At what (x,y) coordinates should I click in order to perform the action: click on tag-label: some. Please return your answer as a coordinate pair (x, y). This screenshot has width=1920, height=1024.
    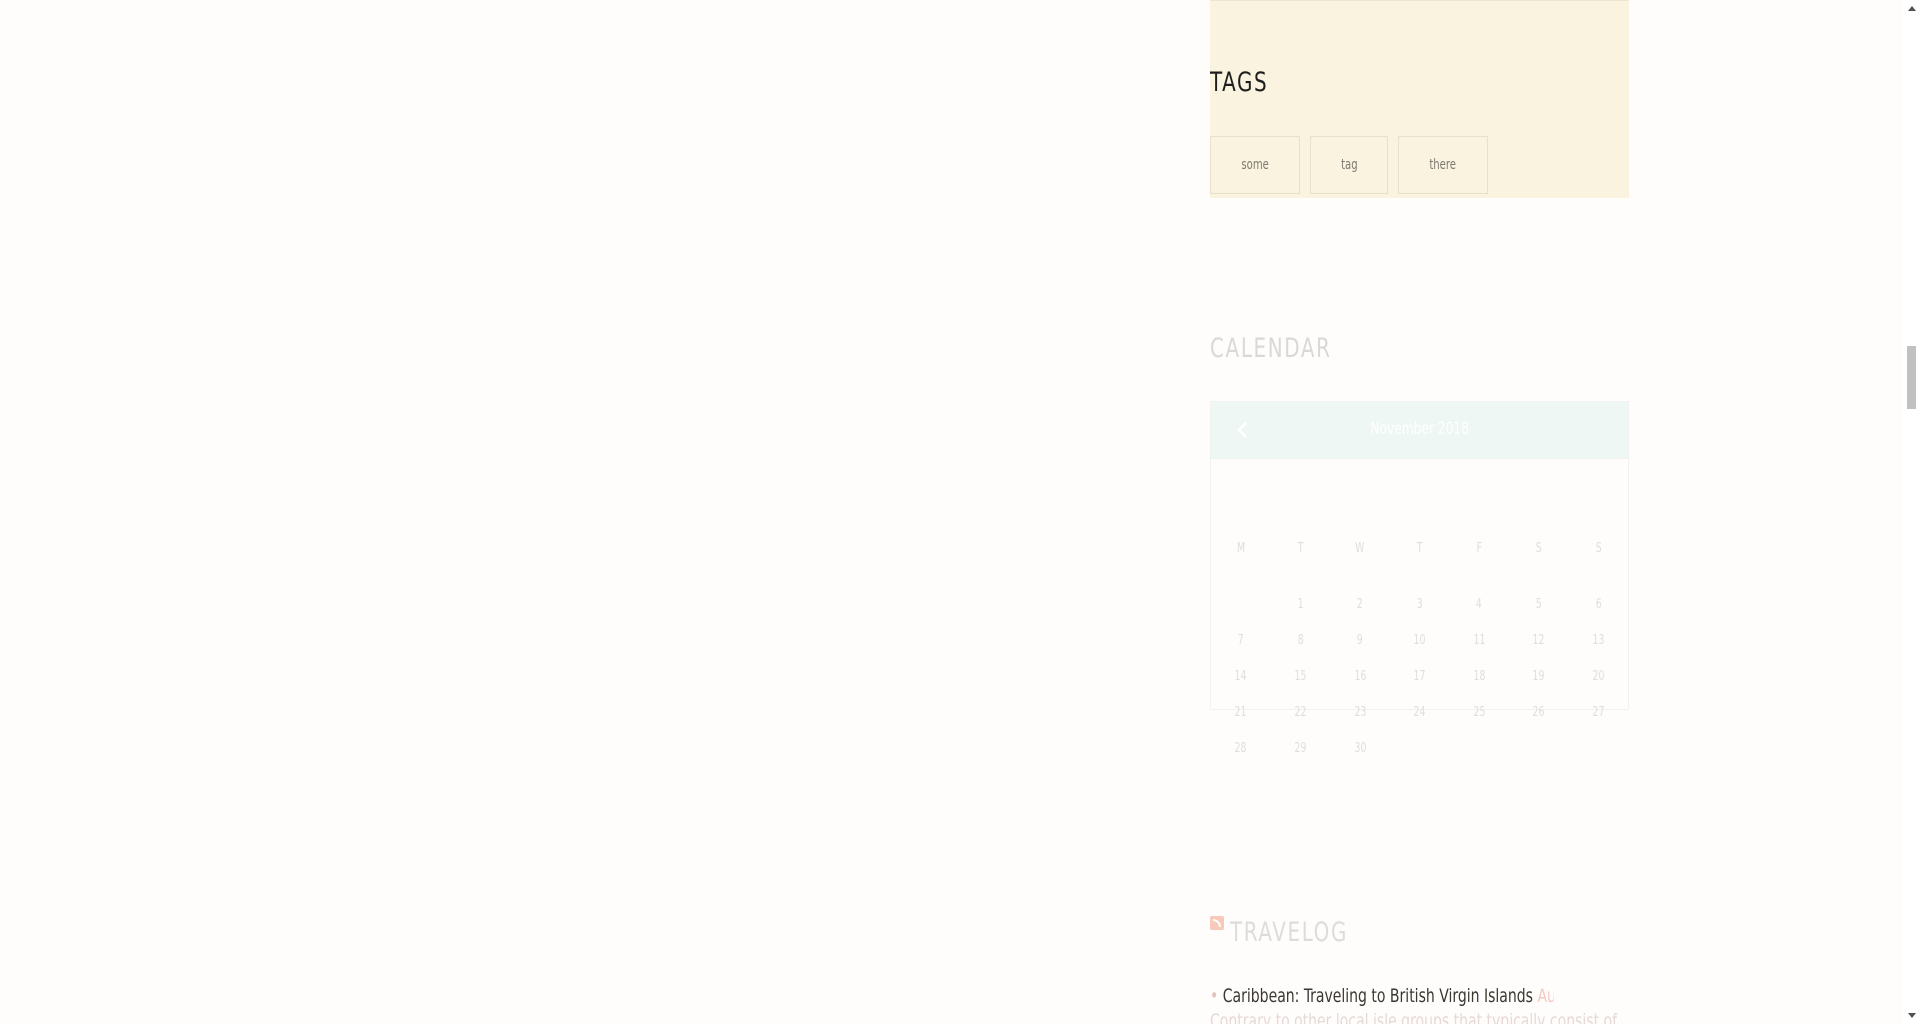
    Looking at the image, I should click on (1255, 165).